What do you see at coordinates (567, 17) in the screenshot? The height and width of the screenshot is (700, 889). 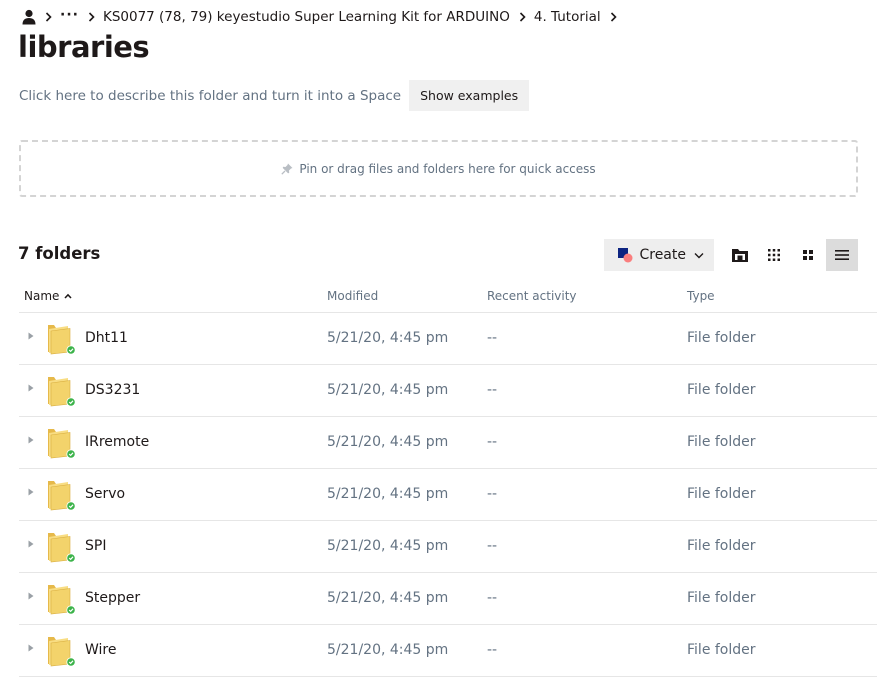 I see `breadcrumb-item-tutorial: 4. Tutorial` at bounding box center [567, 17].